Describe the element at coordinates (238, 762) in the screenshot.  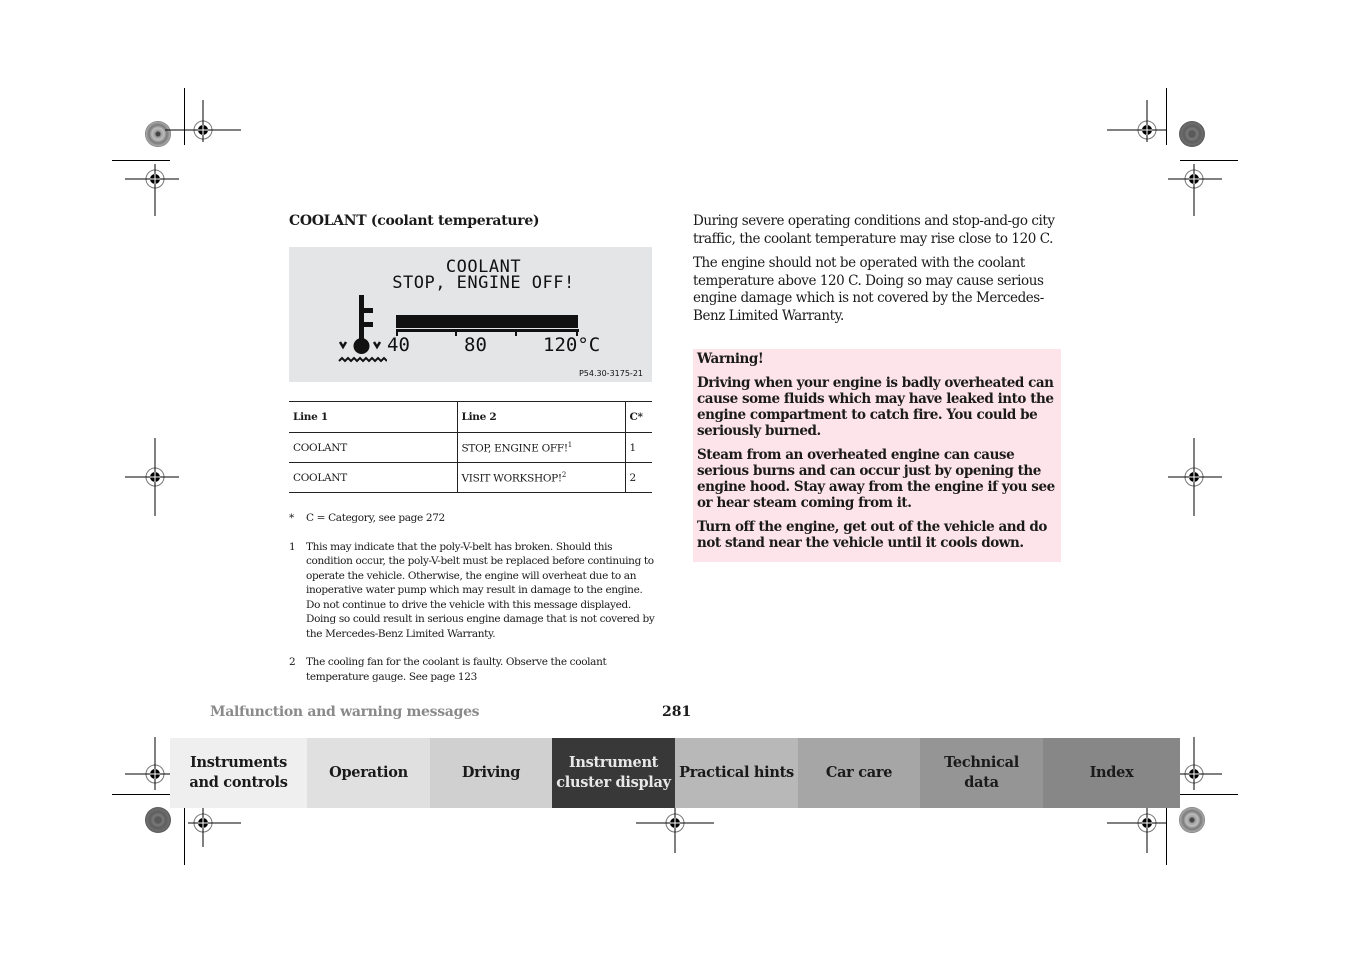
I see `tab-label: Instruments` at that location.